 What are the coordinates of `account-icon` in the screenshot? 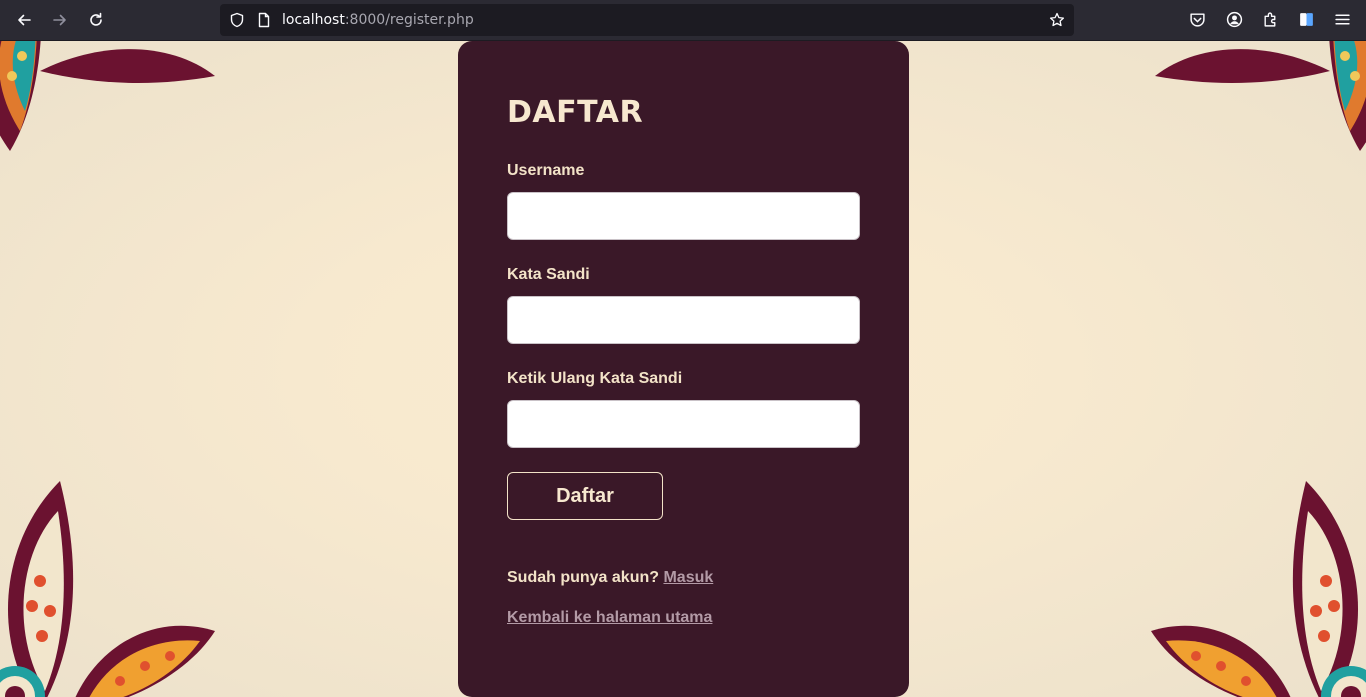 It's located at (1234, 19).